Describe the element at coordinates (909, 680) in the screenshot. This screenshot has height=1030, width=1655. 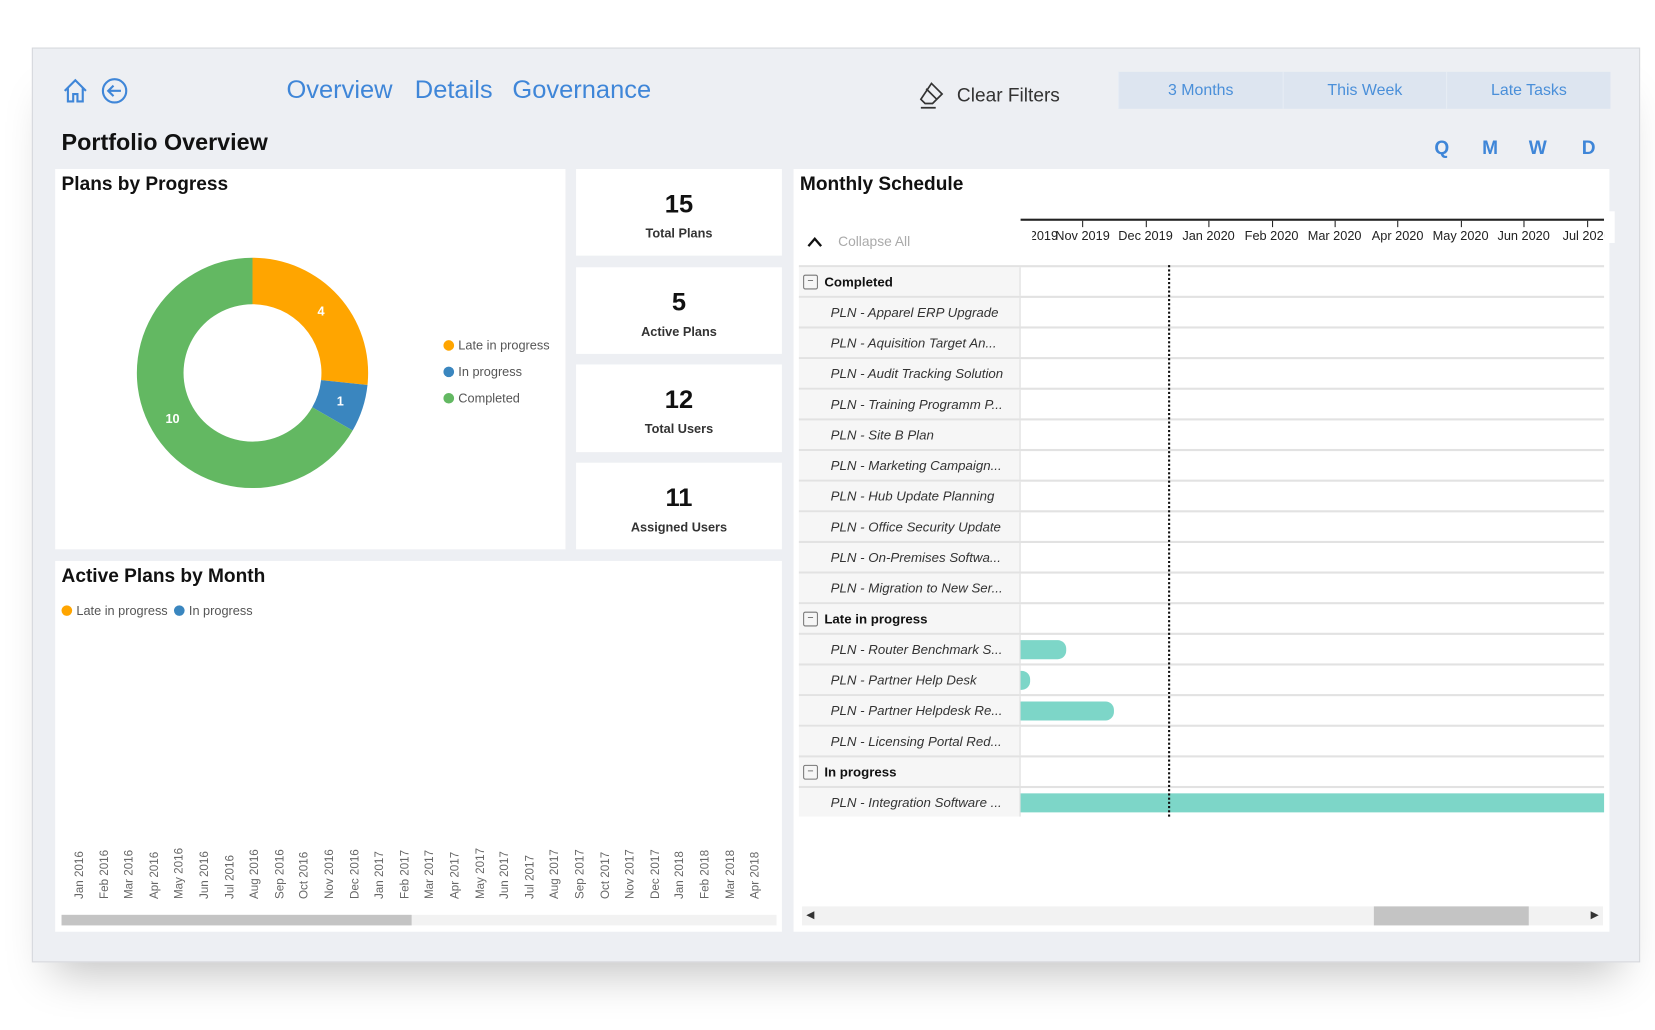
I see `task-name: PLN - Partner Help Desk` at that location.